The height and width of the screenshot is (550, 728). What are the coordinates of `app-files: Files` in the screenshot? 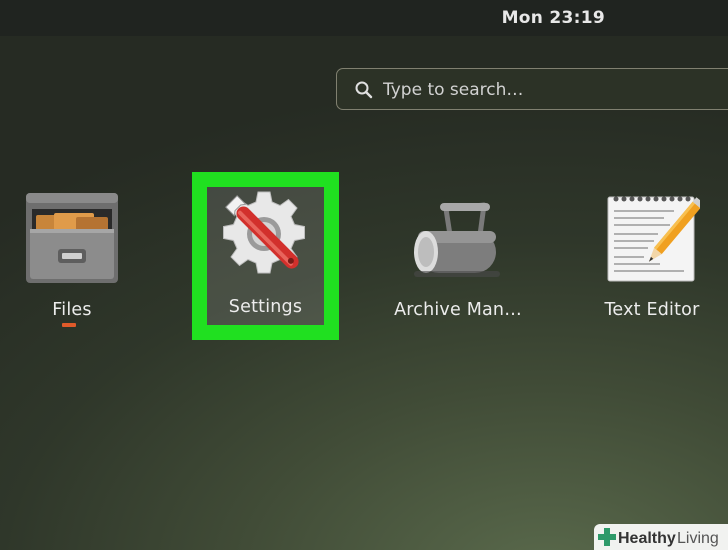 It's located at (72, 255).